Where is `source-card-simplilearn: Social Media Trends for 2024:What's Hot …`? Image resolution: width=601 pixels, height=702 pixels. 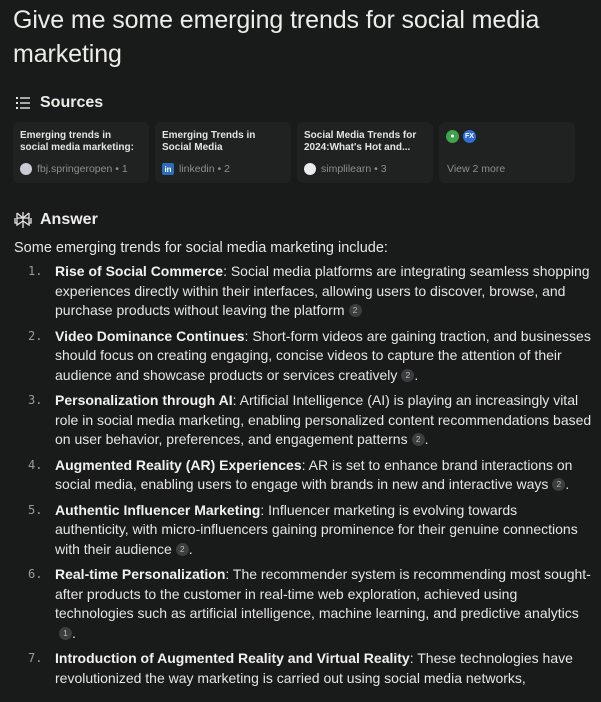
source-card-simplilearn: Social Media Trends for 2024:What's Hot … is located at coordinates (365, 152).